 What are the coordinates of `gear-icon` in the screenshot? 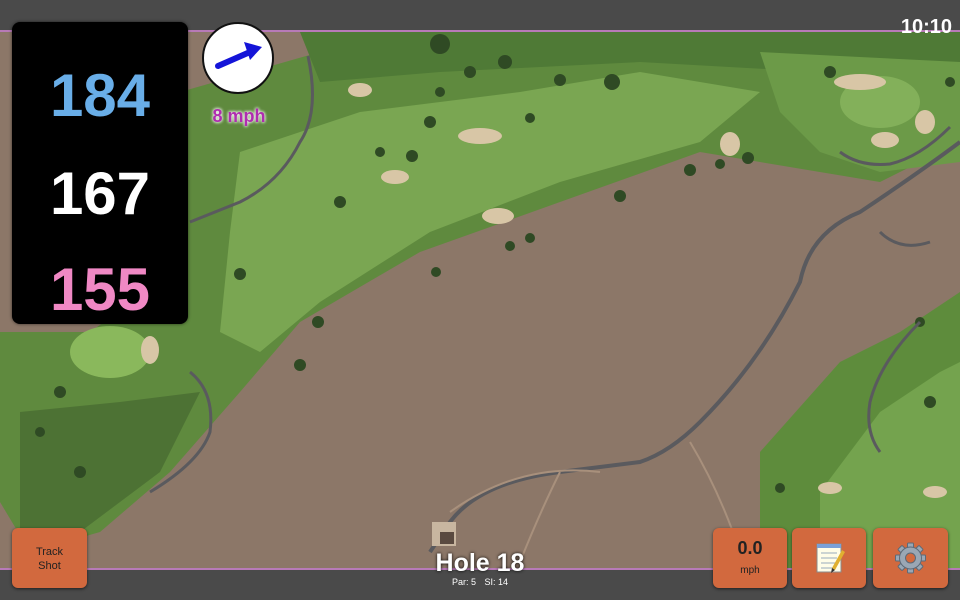 It's located at (910, 558).